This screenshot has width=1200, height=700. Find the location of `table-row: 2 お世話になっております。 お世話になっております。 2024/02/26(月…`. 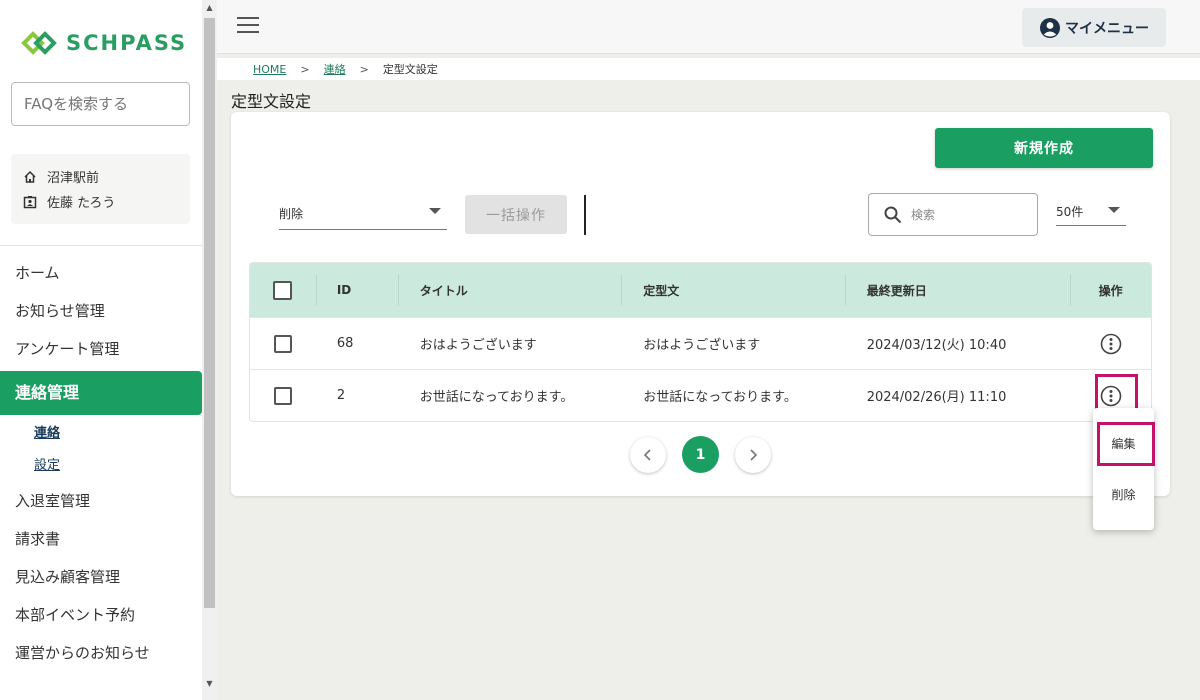

table-row: 2 お世話になっております。 お世話になっております。 2024/02/26(月… is located at coordinates (700, 395).